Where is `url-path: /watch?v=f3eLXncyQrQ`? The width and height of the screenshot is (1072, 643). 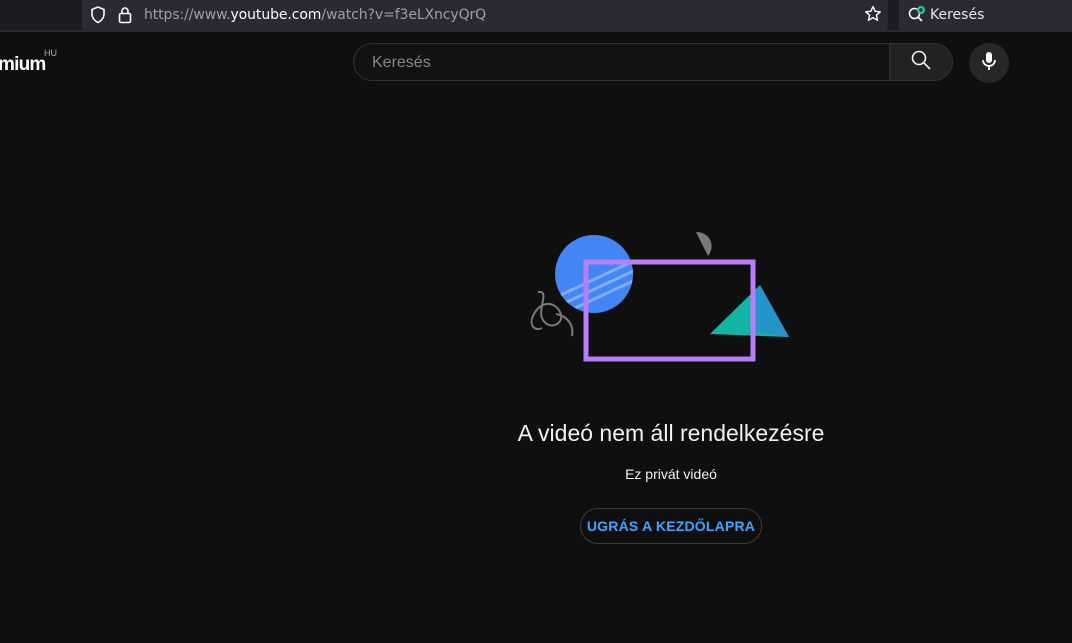 url-path: /watch?v=f3eLXncyQrQ is located at coordinates (404, 15).